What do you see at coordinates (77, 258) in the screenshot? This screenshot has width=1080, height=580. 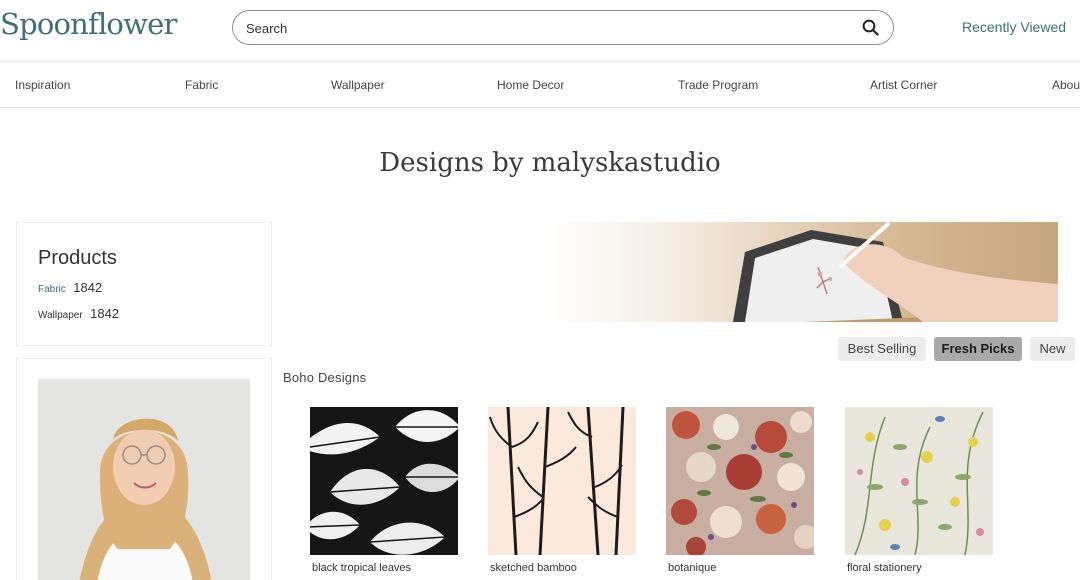 I see `products-heading: Products` at bounding box center [77, 258].